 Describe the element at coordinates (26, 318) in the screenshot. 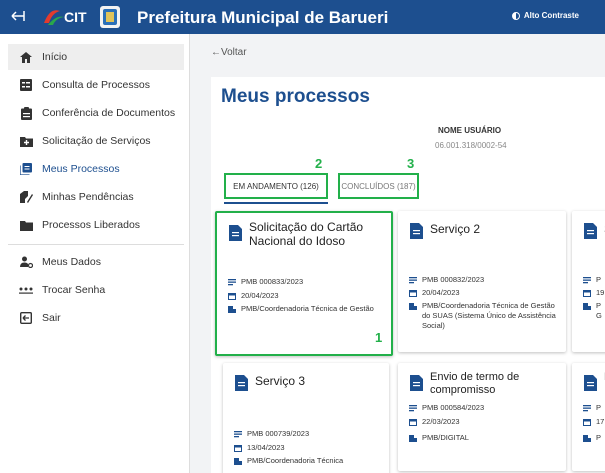

I see `logout-icon` at that location.